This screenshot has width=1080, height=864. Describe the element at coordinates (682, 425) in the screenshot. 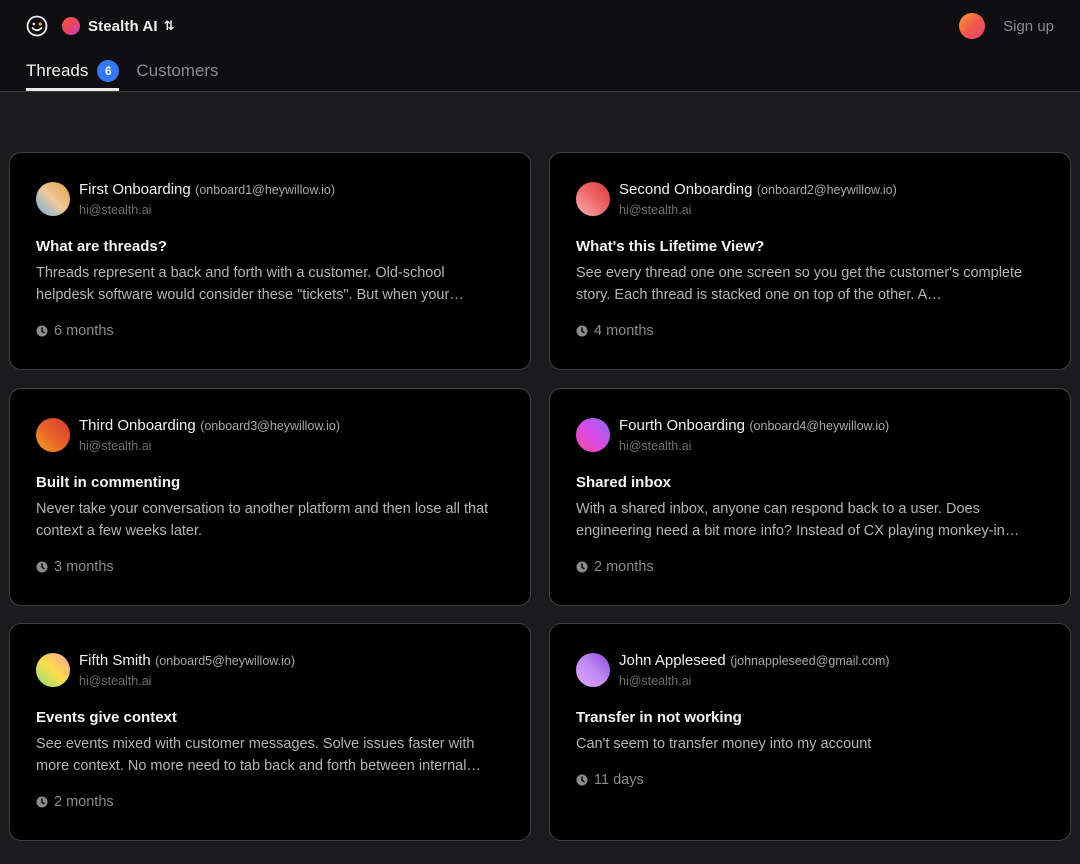

I see `customer-name: Fourth Onboarding` at that location.